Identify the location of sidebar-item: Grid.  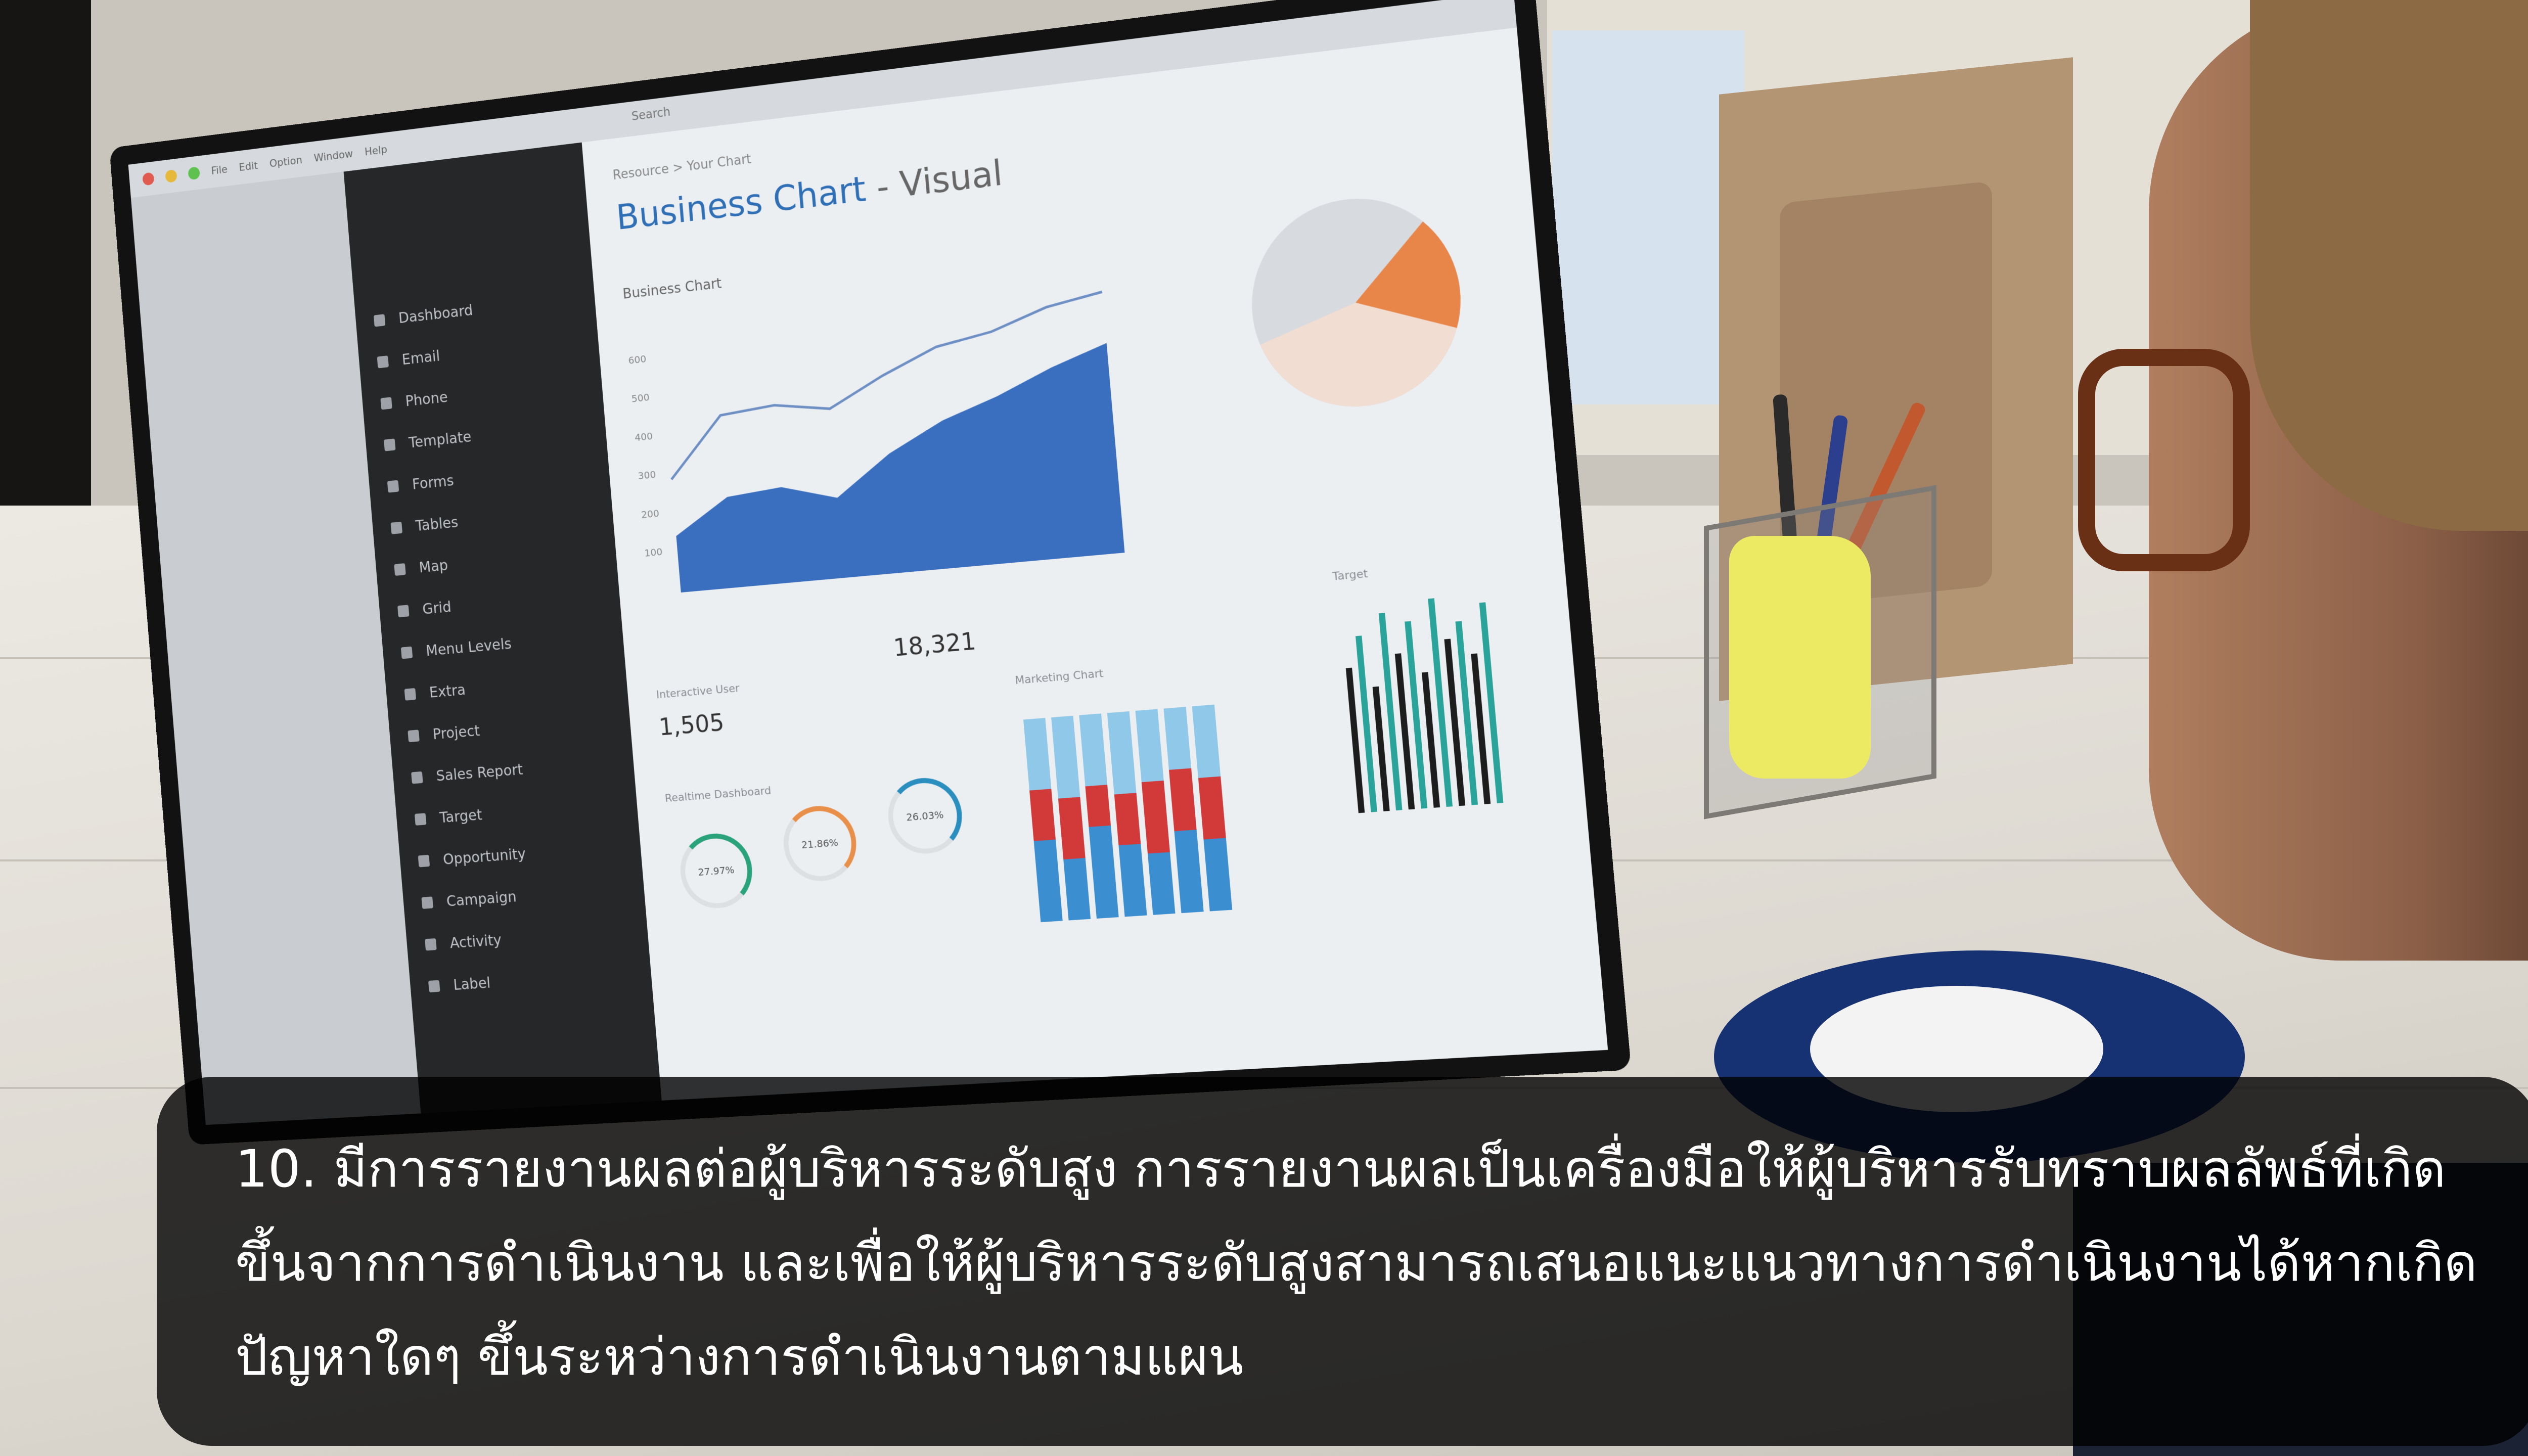
(425, 609).